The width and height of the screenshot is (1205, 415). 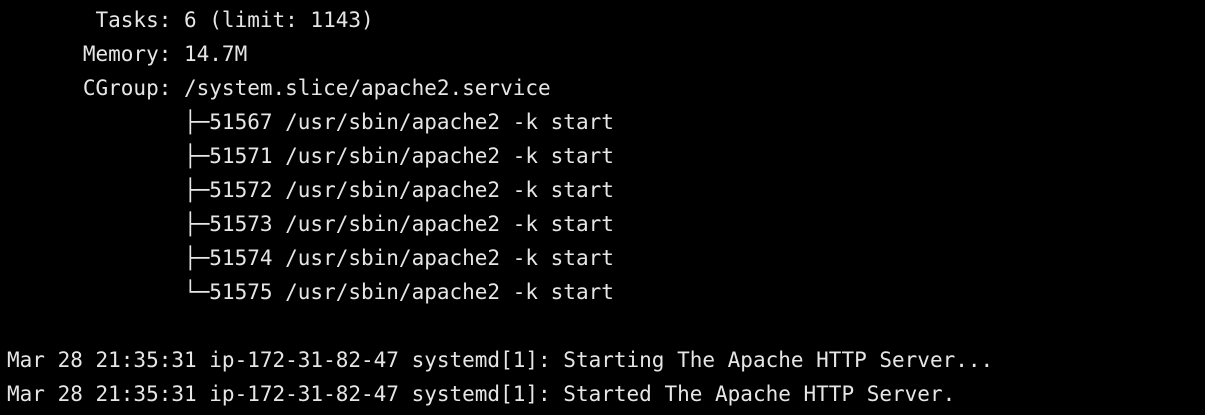 I want to click on process-tree-item: ├─51572 /usr/sbin/apache2 -k start, so click(x=310, y=190).